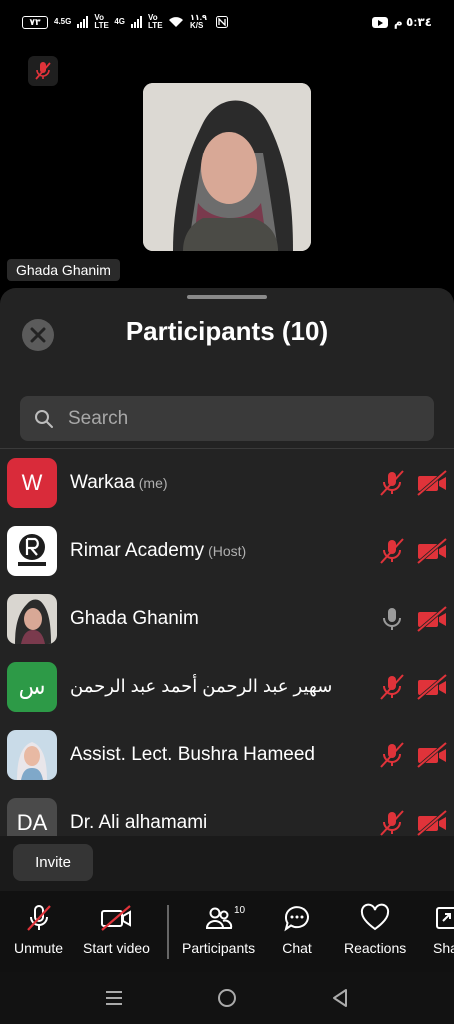 The height and width of the screenshot is (1024, 454). I want to click on close-icon, so click(38, 335).